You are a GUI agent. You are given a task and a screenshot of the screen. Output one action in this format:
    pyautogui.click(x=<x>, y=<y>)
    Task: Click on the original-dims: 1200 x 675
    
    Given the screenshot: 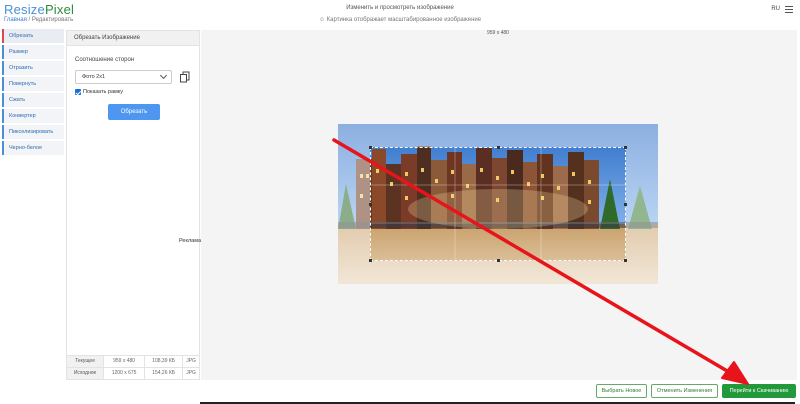 What is the action you would take?
    pyautogui.click(x=124, y=372)
    